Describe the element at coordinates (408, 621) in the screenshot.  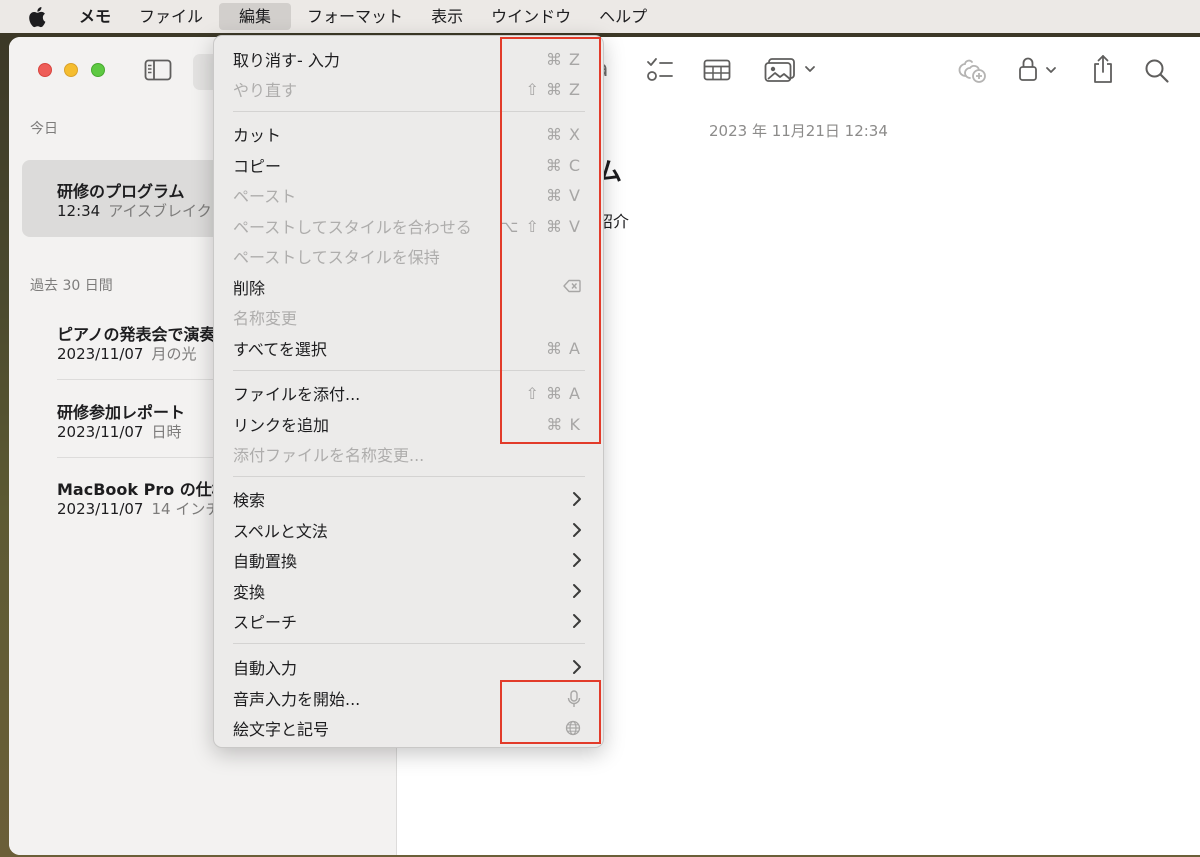
I see `menu-item-speech: スピーチ` at that location.